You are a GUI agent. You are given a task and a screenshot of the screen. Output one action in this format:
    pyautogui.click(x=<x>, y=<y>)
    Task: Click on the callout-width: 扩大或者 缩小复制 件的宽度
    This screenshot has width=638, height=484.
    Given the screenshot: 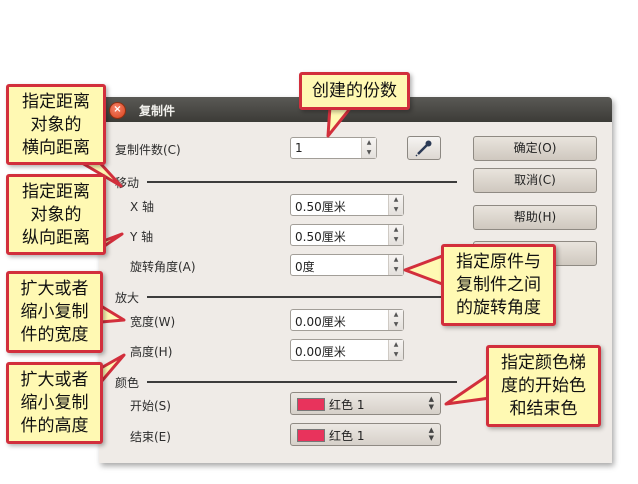 What is the action you would take?
    pyautogui.click(x=54, y=312)
    